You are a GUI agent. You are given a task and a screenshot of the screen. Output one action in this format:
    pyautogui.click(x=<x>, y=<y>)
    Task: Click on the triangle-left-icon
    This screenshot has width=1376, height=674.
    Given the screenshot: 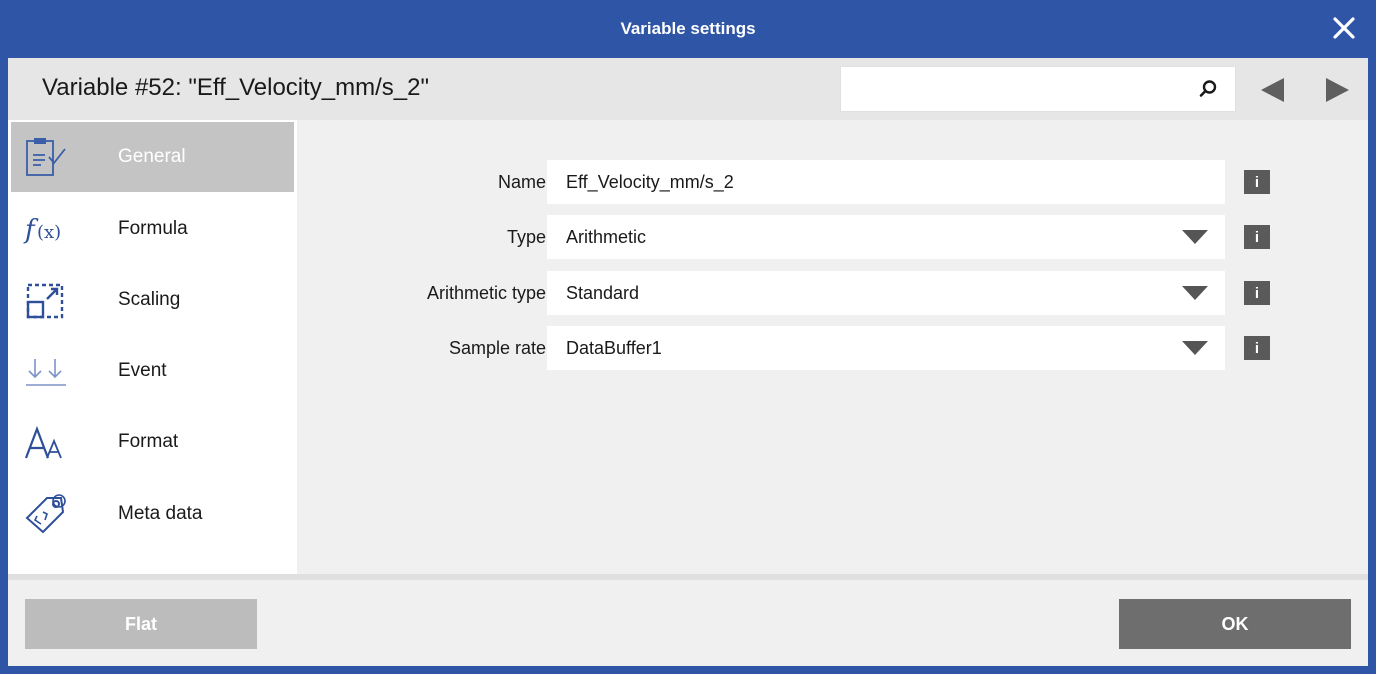 What is the action you would take?
    pyautogui.click(x=1272, y=90)
    